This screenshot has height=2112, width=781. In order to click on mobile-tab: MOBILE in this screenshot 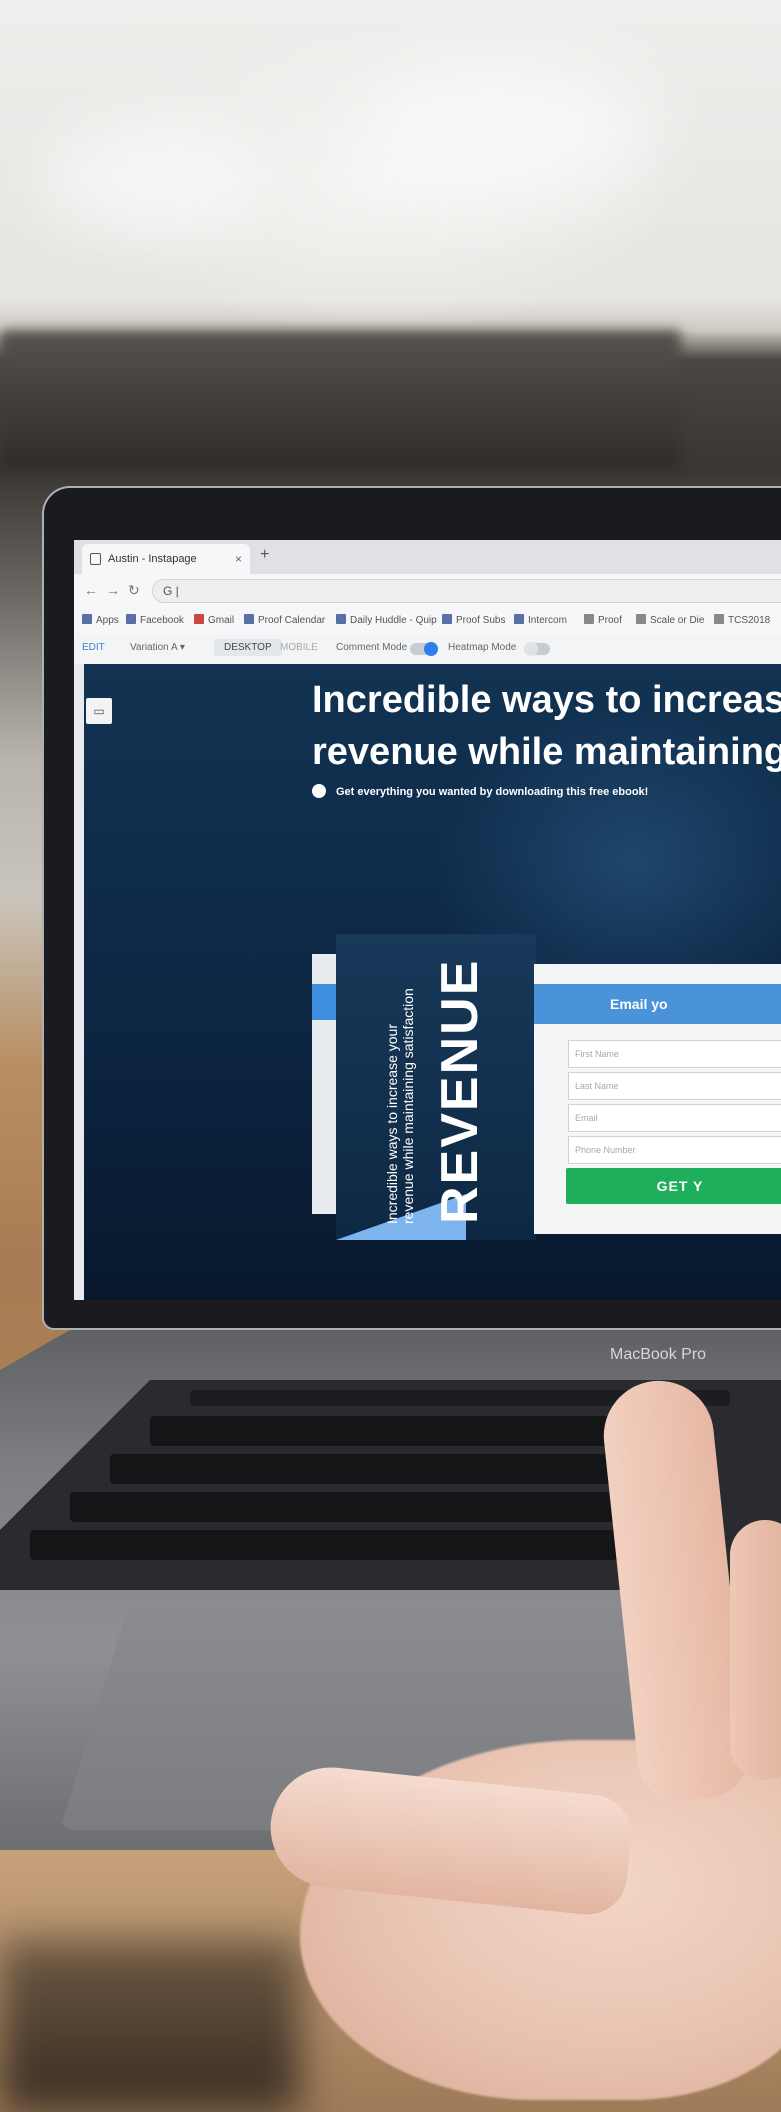, I will do `click(299, 647)`.